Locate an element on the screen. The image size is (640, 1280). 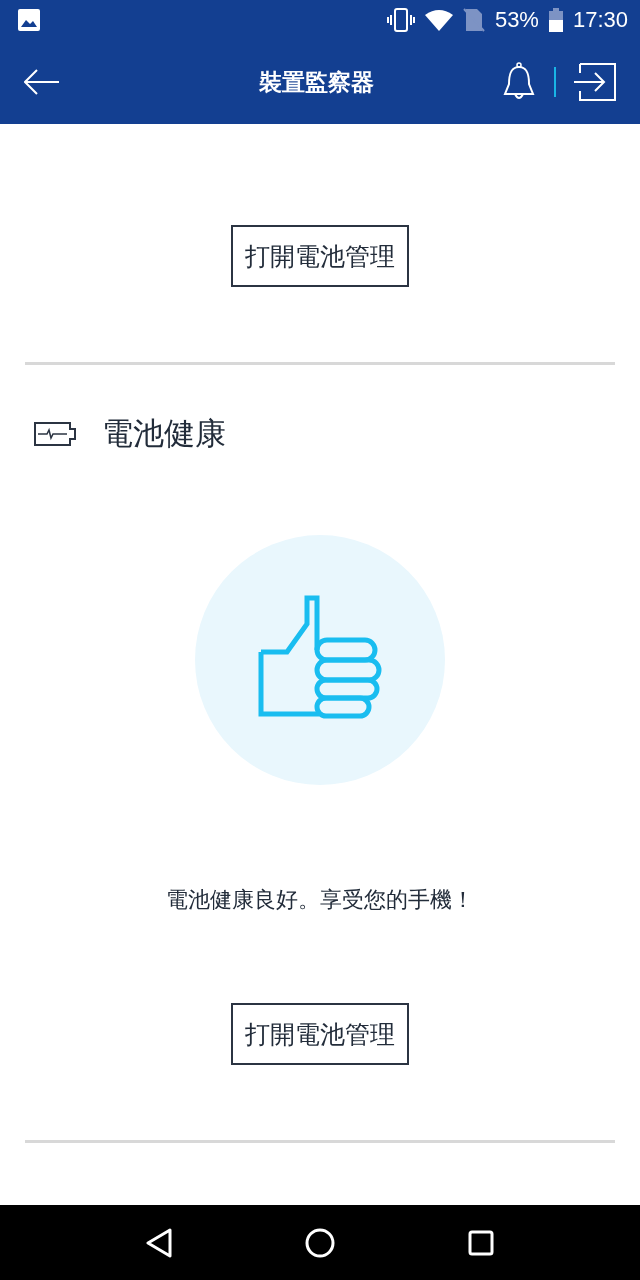
back-icon is located at coordinates (159, 1242).